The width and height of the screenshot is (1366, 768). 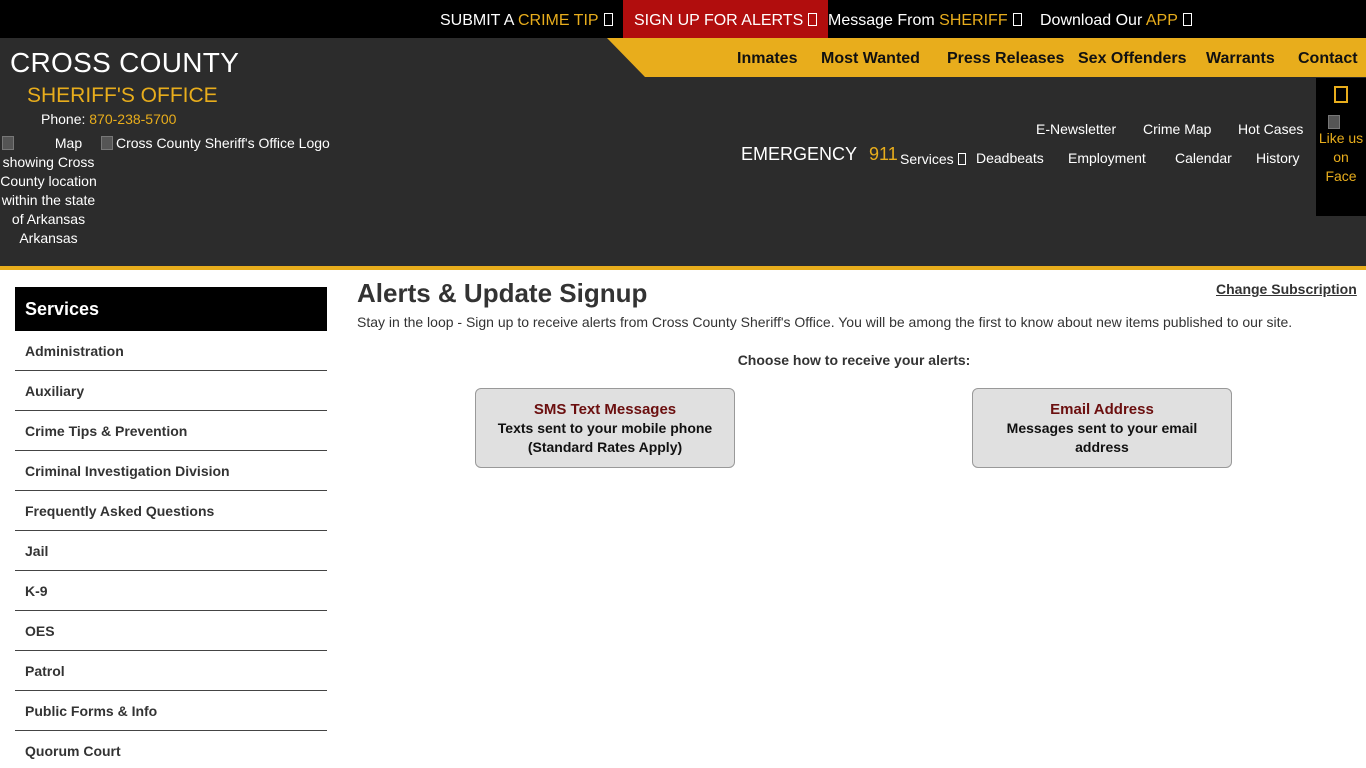 What do you see at coordinates (171, 391) in the screenshot?
I see `sidebar-item-auxiliary: Auxiliary` at bounding box center [171, 391].